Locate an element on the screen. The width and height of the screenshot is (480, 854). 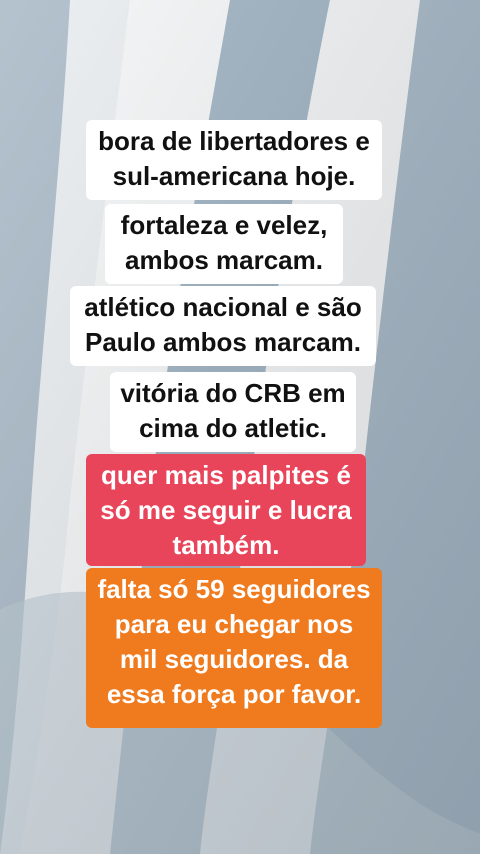
caption-fortaleza-velez: fortaleza e velez, ambos marcam. is located at coordinates (224, 244).